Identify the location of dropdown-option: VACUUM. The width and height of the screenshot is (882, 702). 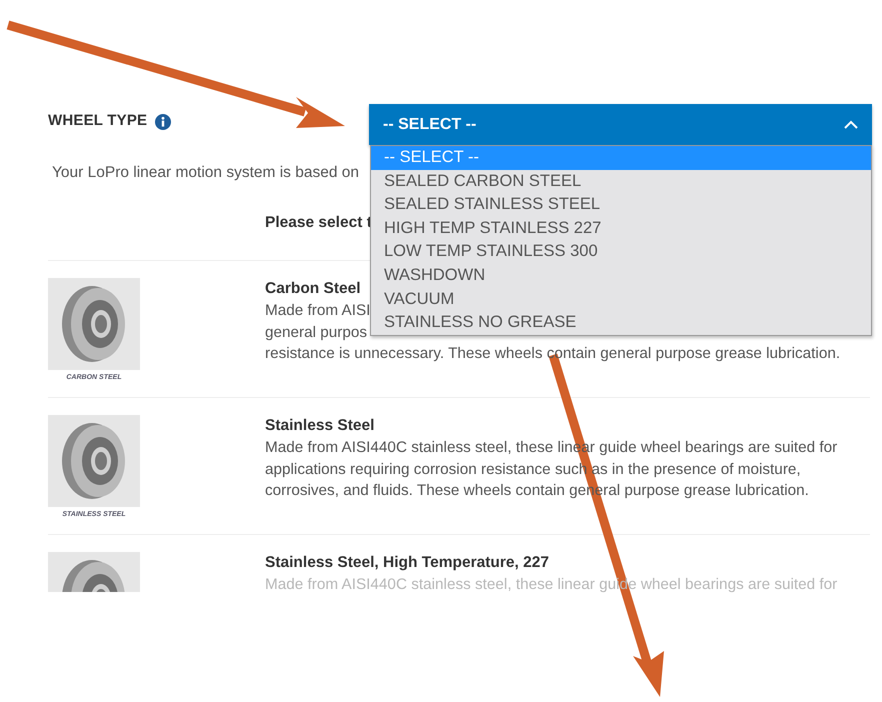
(621, 300).